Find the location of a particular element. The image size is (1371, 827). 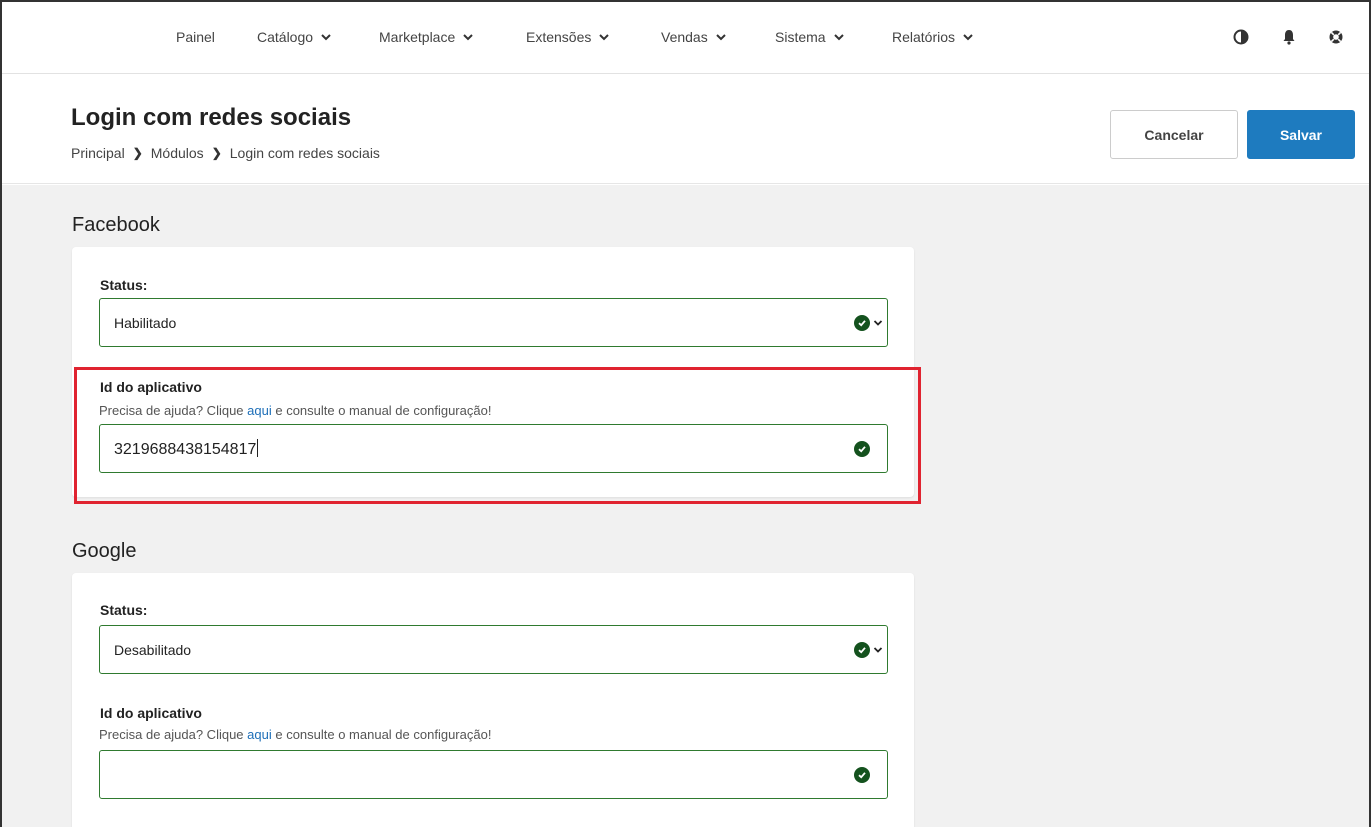

nav-item-marketplace: Marketplace is located at coordinates (426, 37).